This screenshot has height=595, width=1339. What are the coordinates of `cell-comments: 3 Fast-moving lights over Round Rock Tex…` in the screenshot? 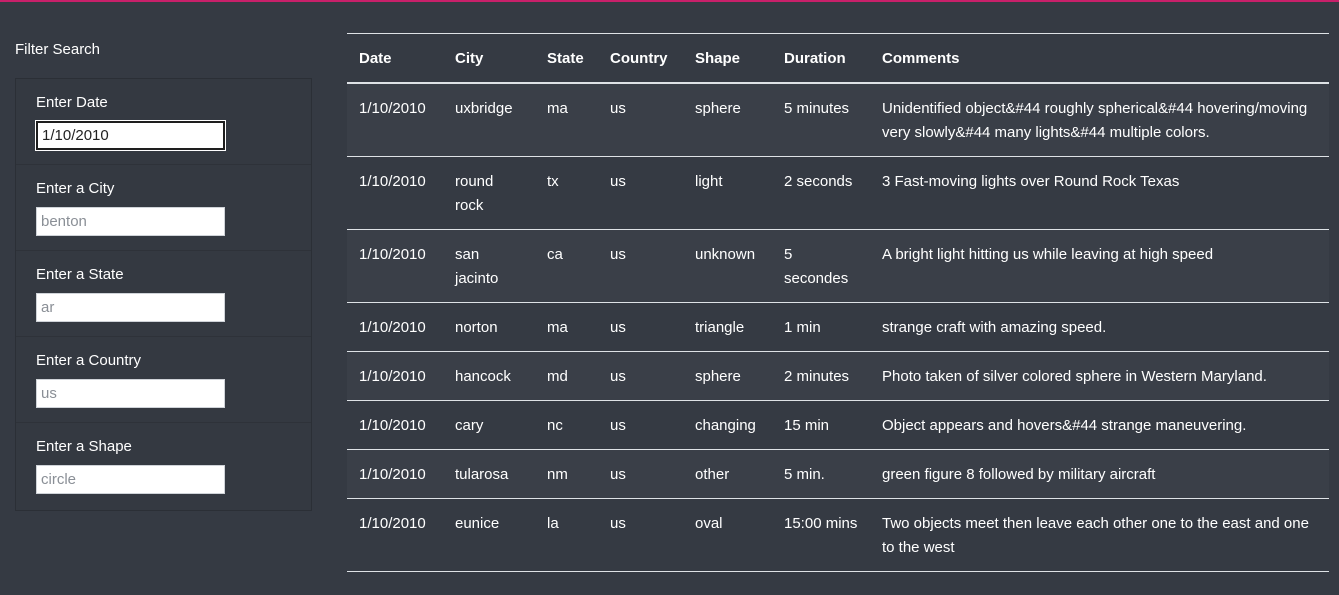 It's located at (1099, 193).